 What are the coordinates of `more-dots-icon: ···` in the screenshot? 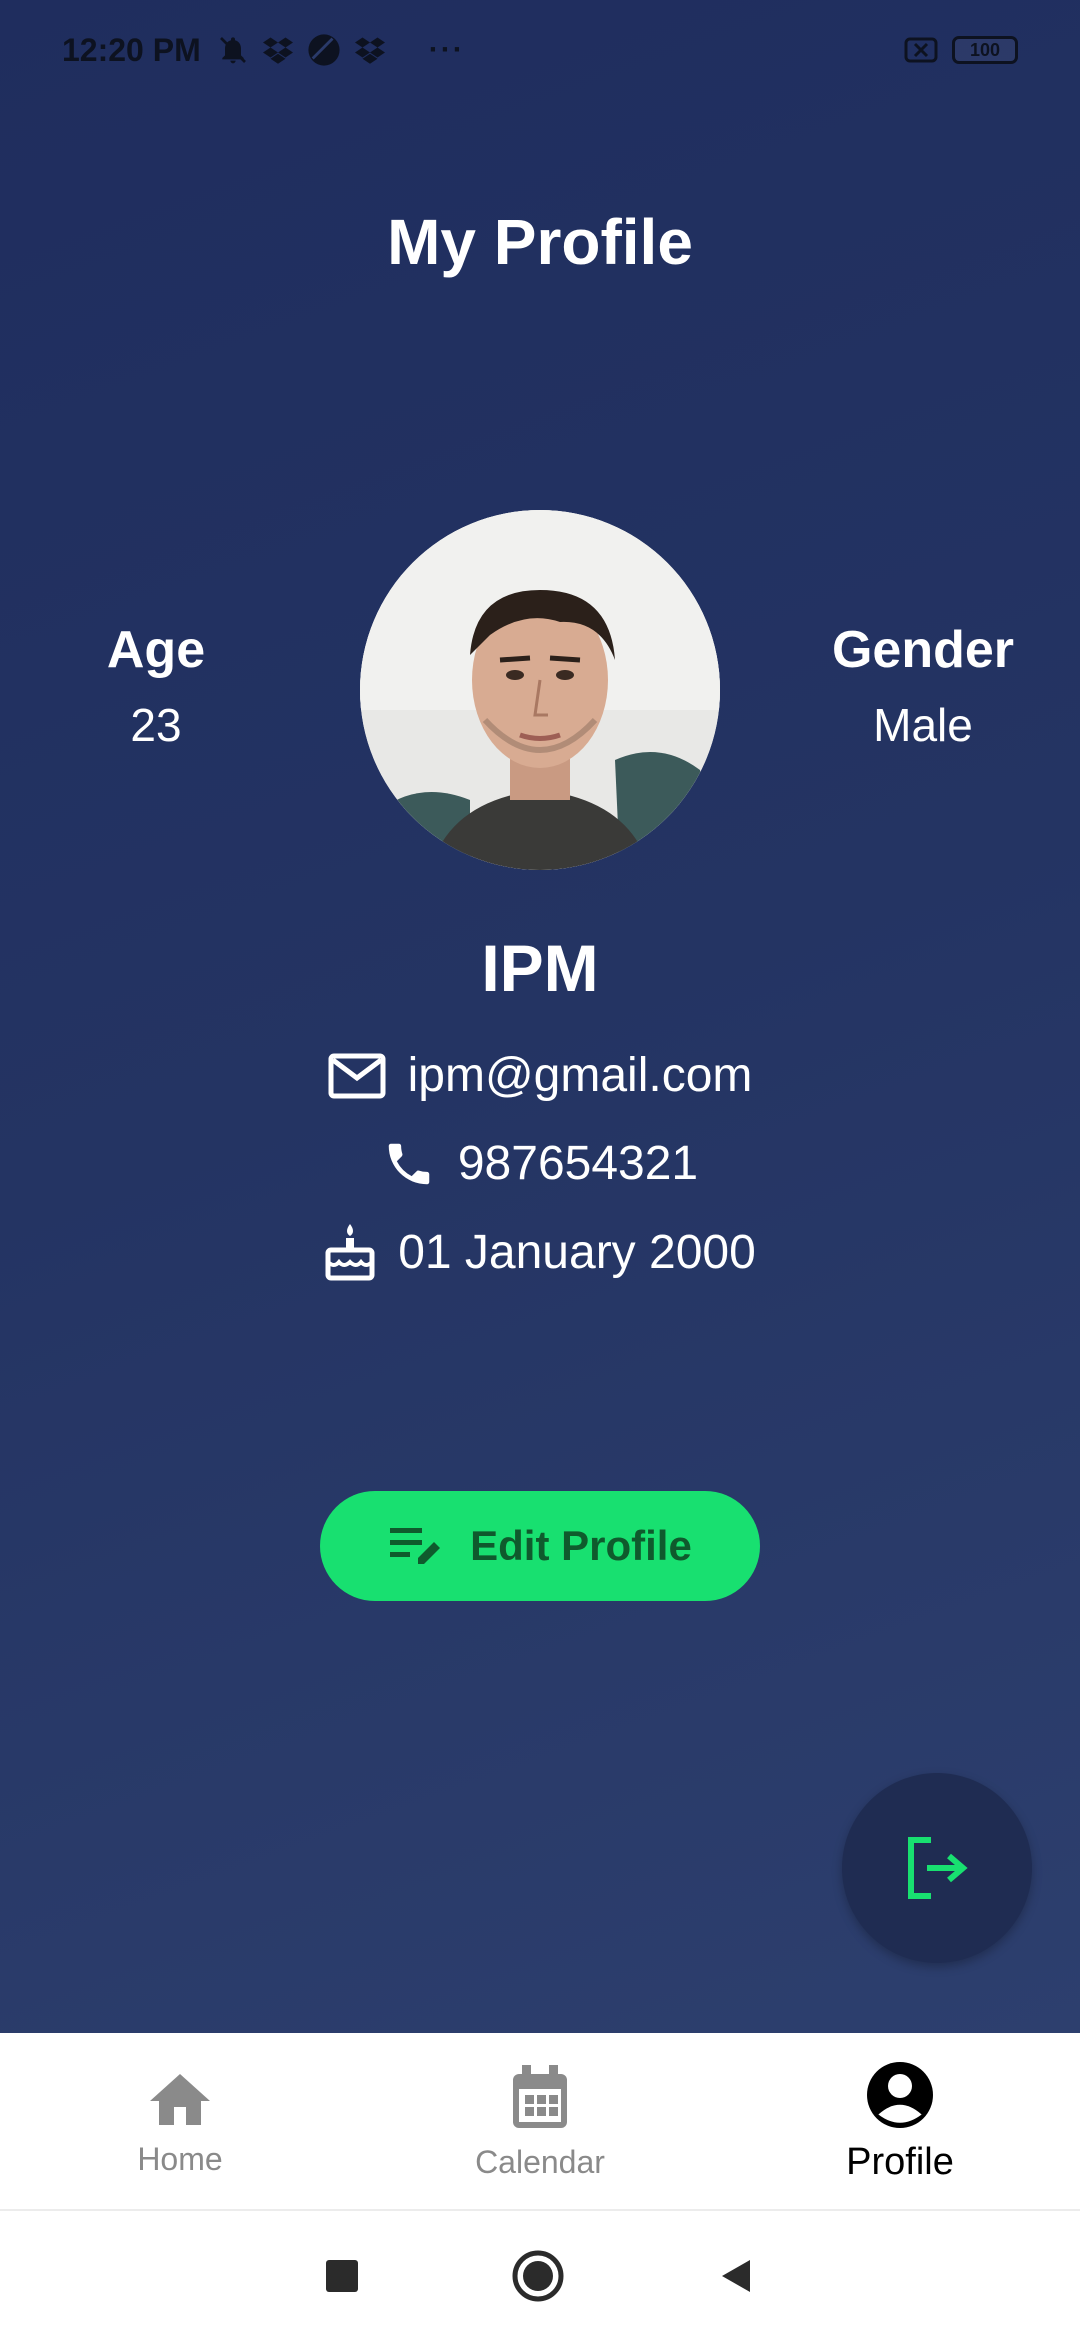 It's located at (446, 49).